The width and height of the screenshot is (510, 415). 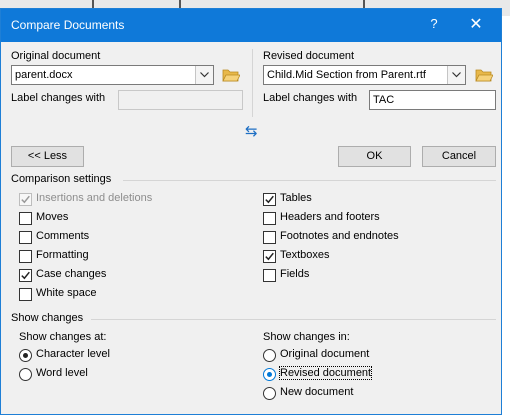 I want to click on radio-label: Original document, so click(x=325, y=354).